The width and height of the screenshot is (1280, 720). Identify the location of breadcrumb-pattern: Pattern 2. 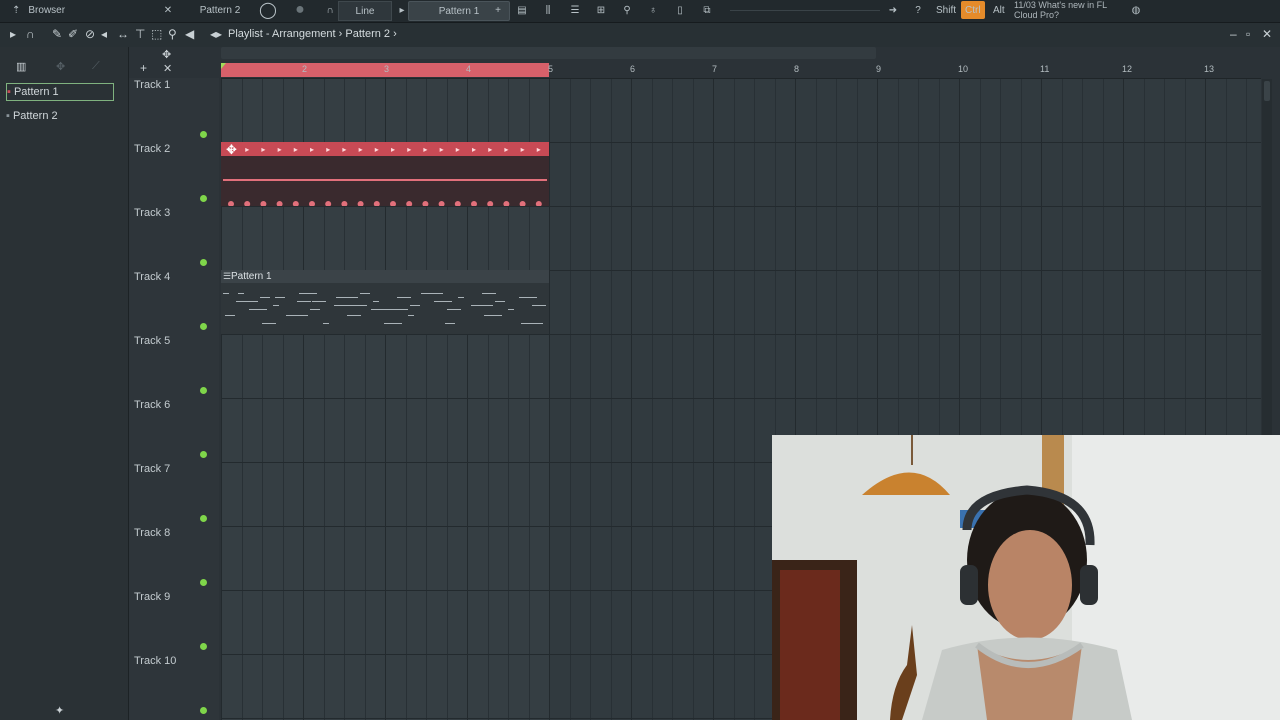
(367, 34).